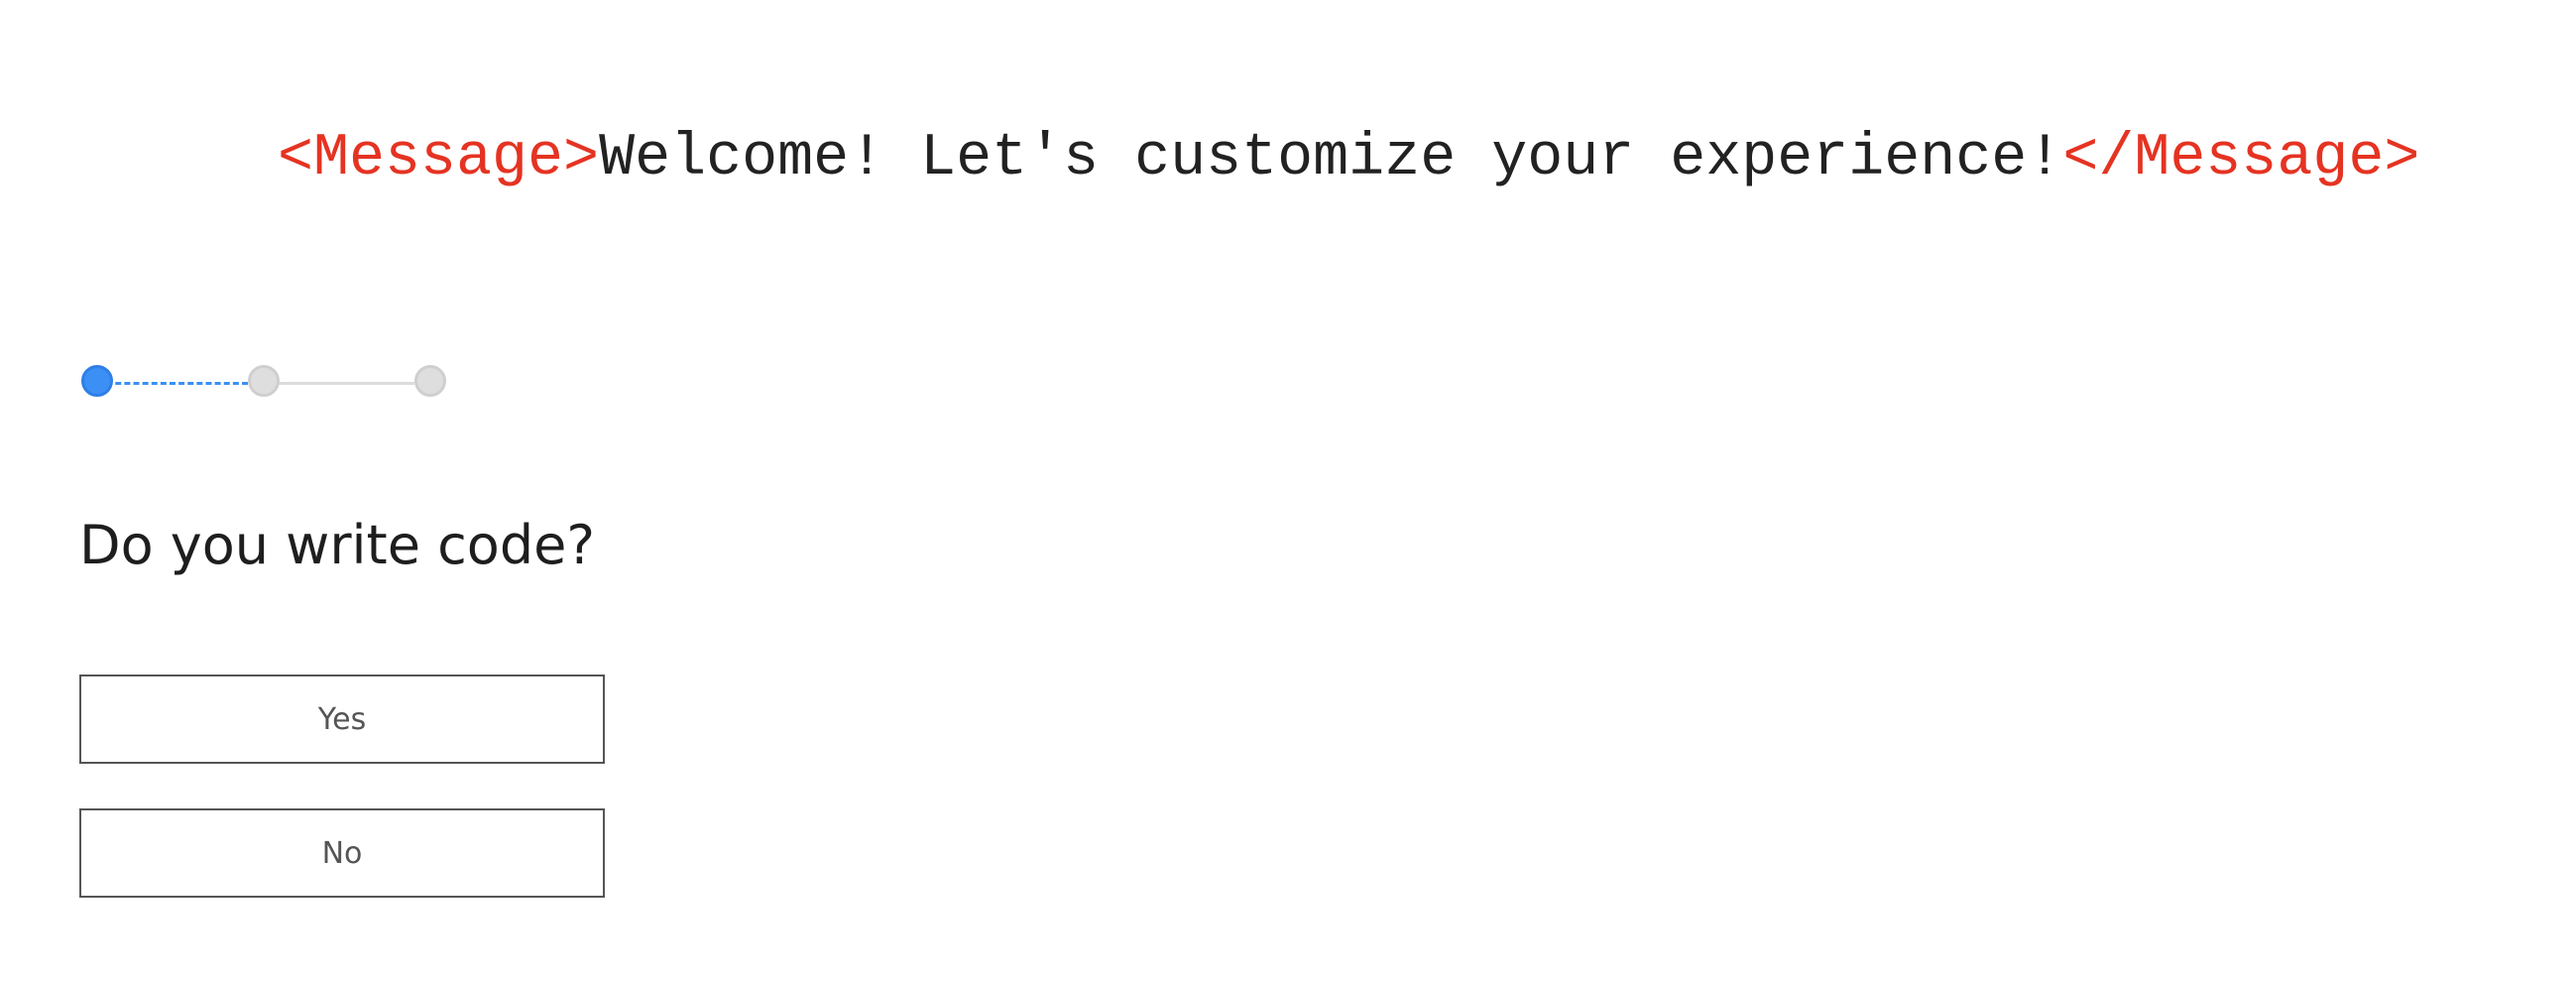  Describe the element at coordinates (2241, 158) in the screenshot. I see `message-close-tag: </Message>` at that location.